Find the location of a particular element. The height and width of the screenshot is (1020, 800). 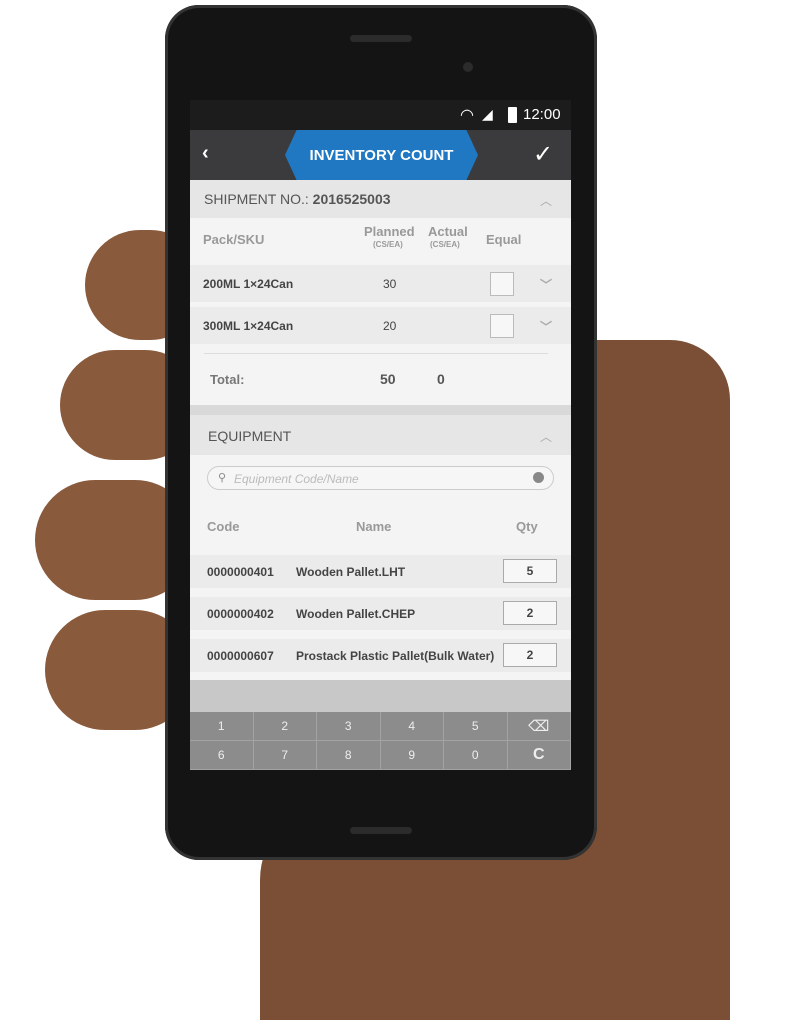

equipment-columns: Code Name Qty is located at coordinates (380, 525).